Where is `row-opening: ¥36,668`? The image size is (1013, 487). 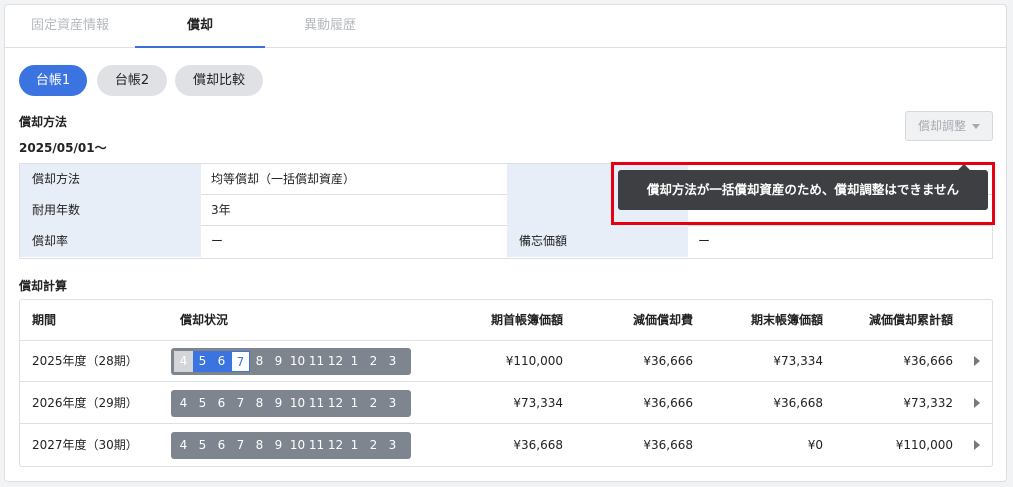
row-opening: ¥36,668 is located at coordinates (538, 445).